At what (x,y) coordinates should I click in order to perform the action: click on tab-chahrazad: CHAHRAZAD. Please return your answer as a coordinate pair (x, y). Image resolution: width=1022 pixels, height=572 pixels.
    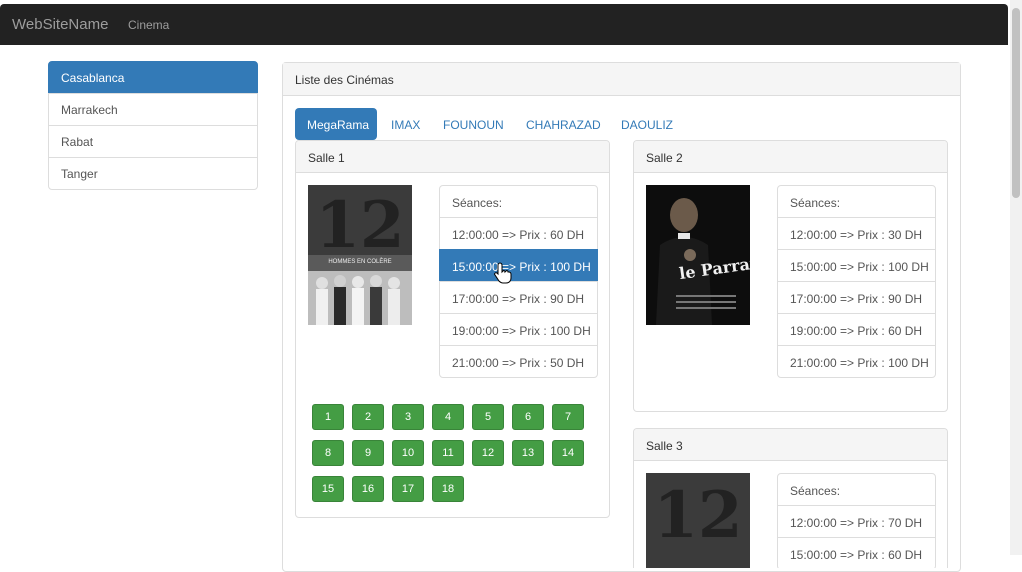
    Looking at the image, I should click on (563, 124).